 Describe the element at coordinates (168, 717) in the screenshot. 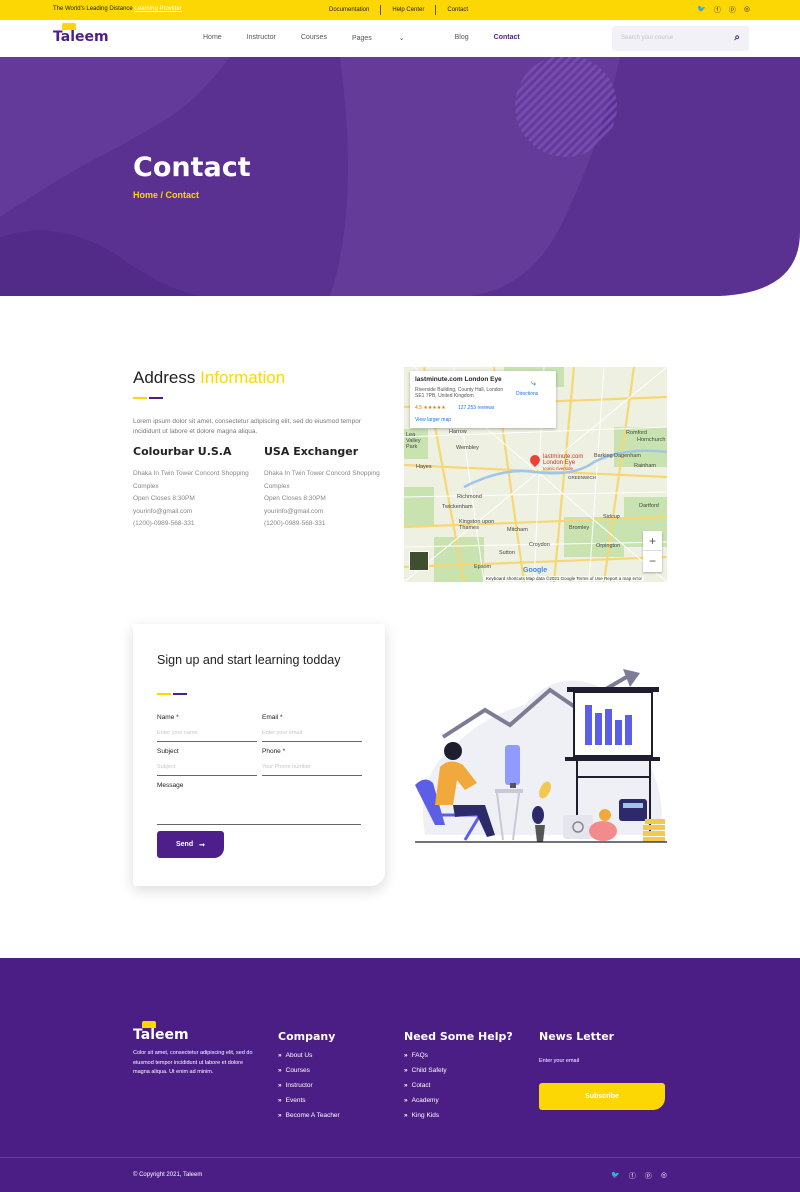

I see `name-label: Name *` at that location.